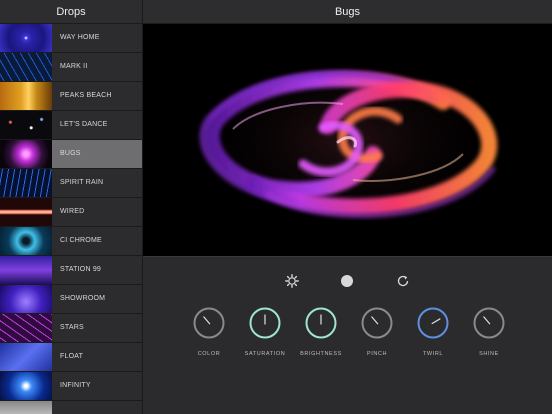 The height and width of the screenshot is (414, 552). I want to click on knob-saturation, so click(265, 323).